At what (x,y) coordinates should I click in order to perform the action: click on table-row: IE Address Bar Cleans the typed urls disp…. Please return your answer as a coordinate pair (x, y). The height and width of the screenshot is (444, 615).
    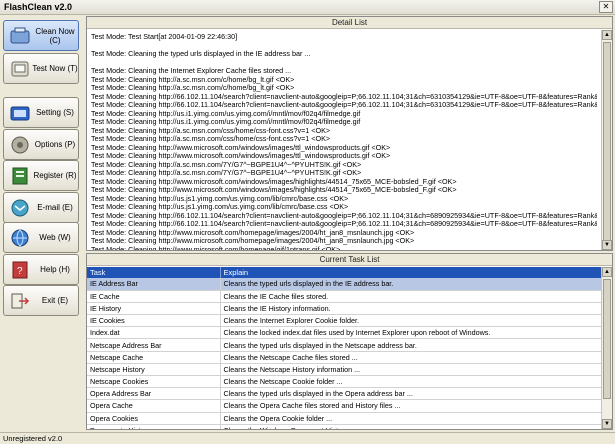
    Looking at the image, I should click on (344, 284).